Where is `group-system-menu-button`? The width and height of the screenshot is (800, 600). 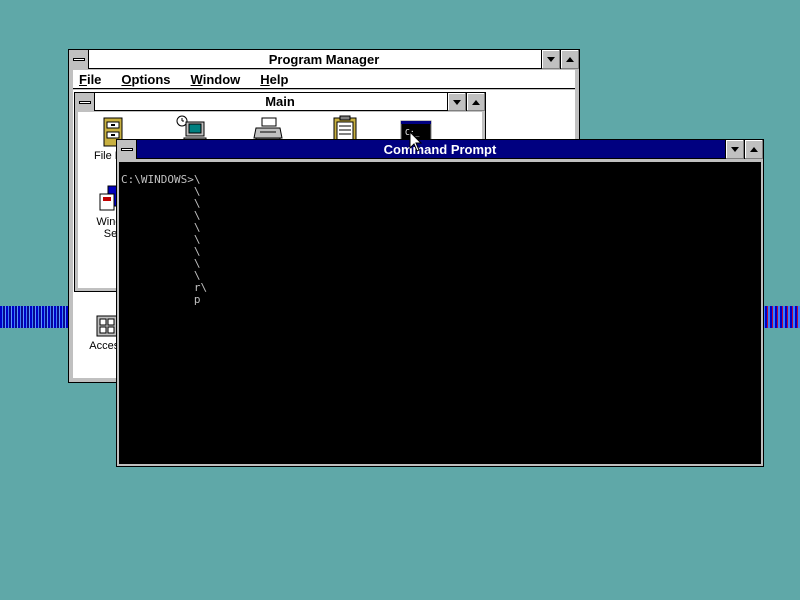
group-system-menu-button is located at coordinates (85, 102).